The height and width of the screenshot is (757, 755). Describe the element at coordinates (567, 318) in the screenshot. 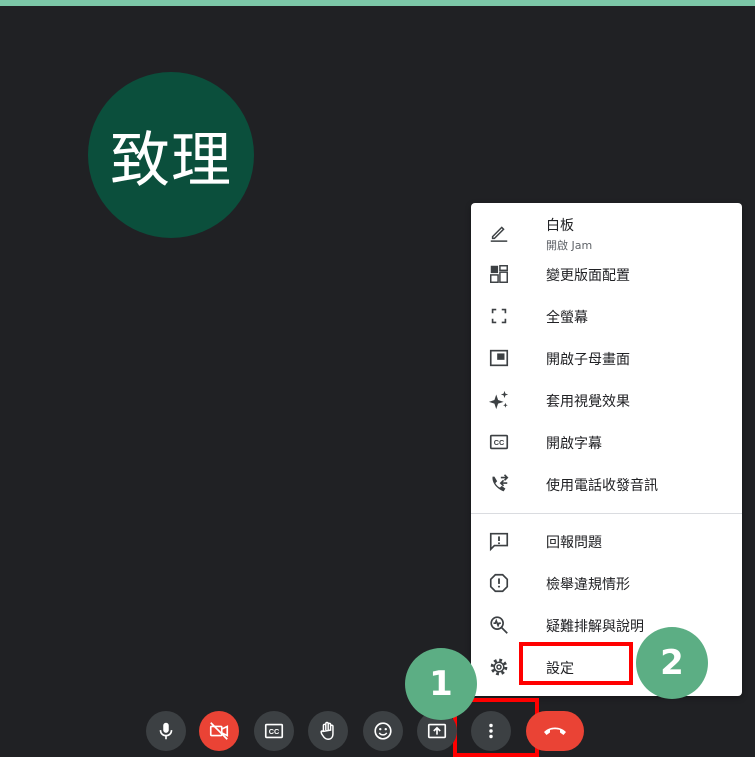

I see `menu-item-label: 全螢幕` at that location.